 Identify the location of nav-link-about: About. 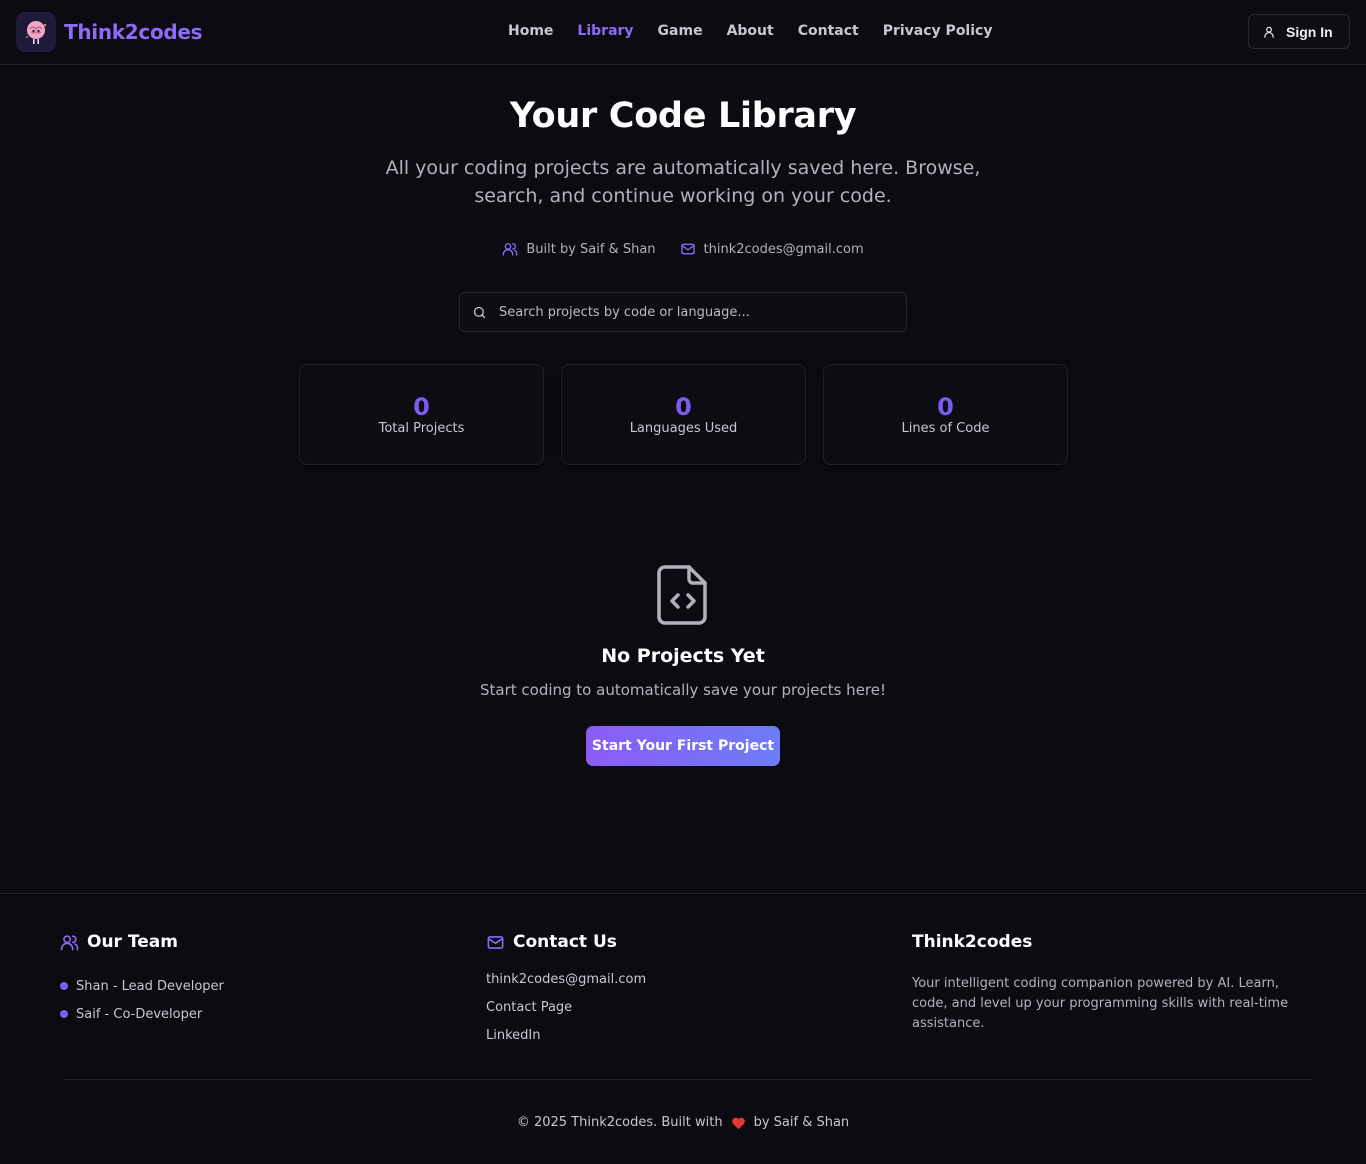
(750, 31).